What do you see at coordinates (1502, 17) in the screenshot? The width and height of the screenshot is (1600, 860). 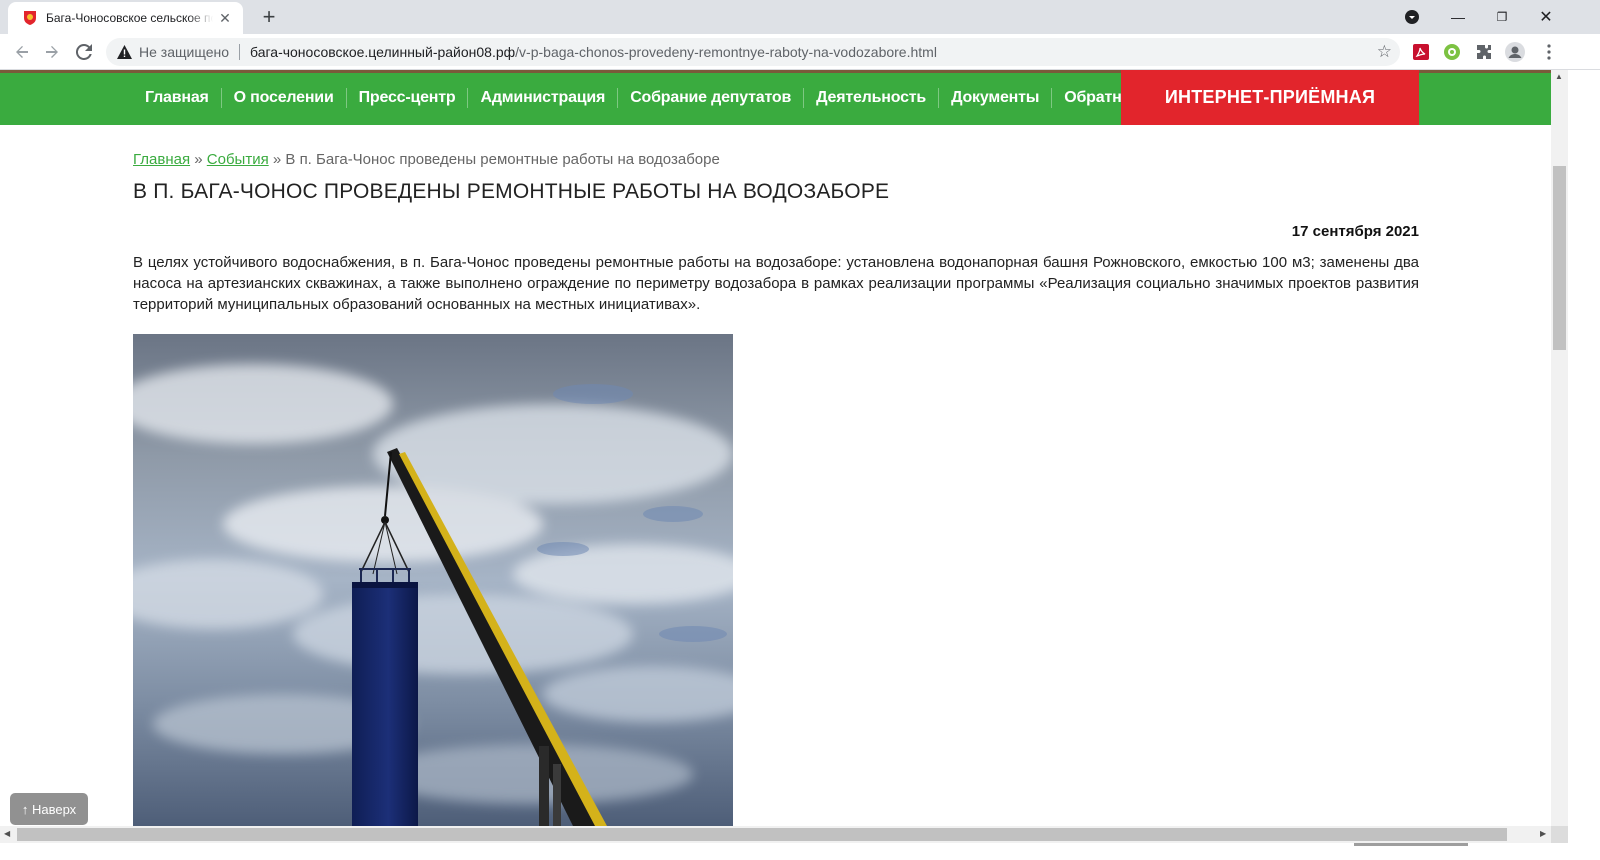 I see `restore-icon: ❐` at bounding box center [1502, 17].